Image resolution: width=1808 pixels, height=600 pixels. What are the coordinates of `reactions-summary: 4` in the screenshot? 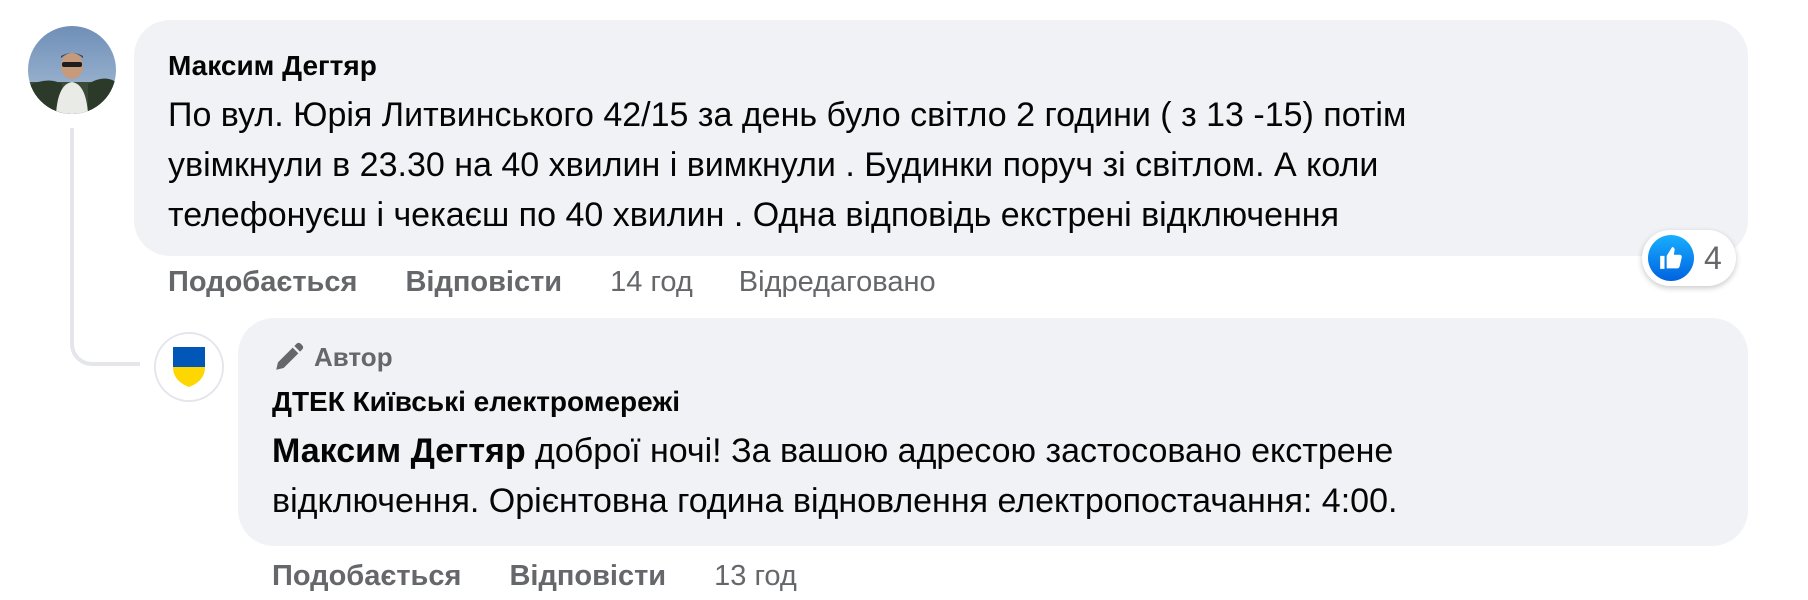 It's located at (1689, 258).